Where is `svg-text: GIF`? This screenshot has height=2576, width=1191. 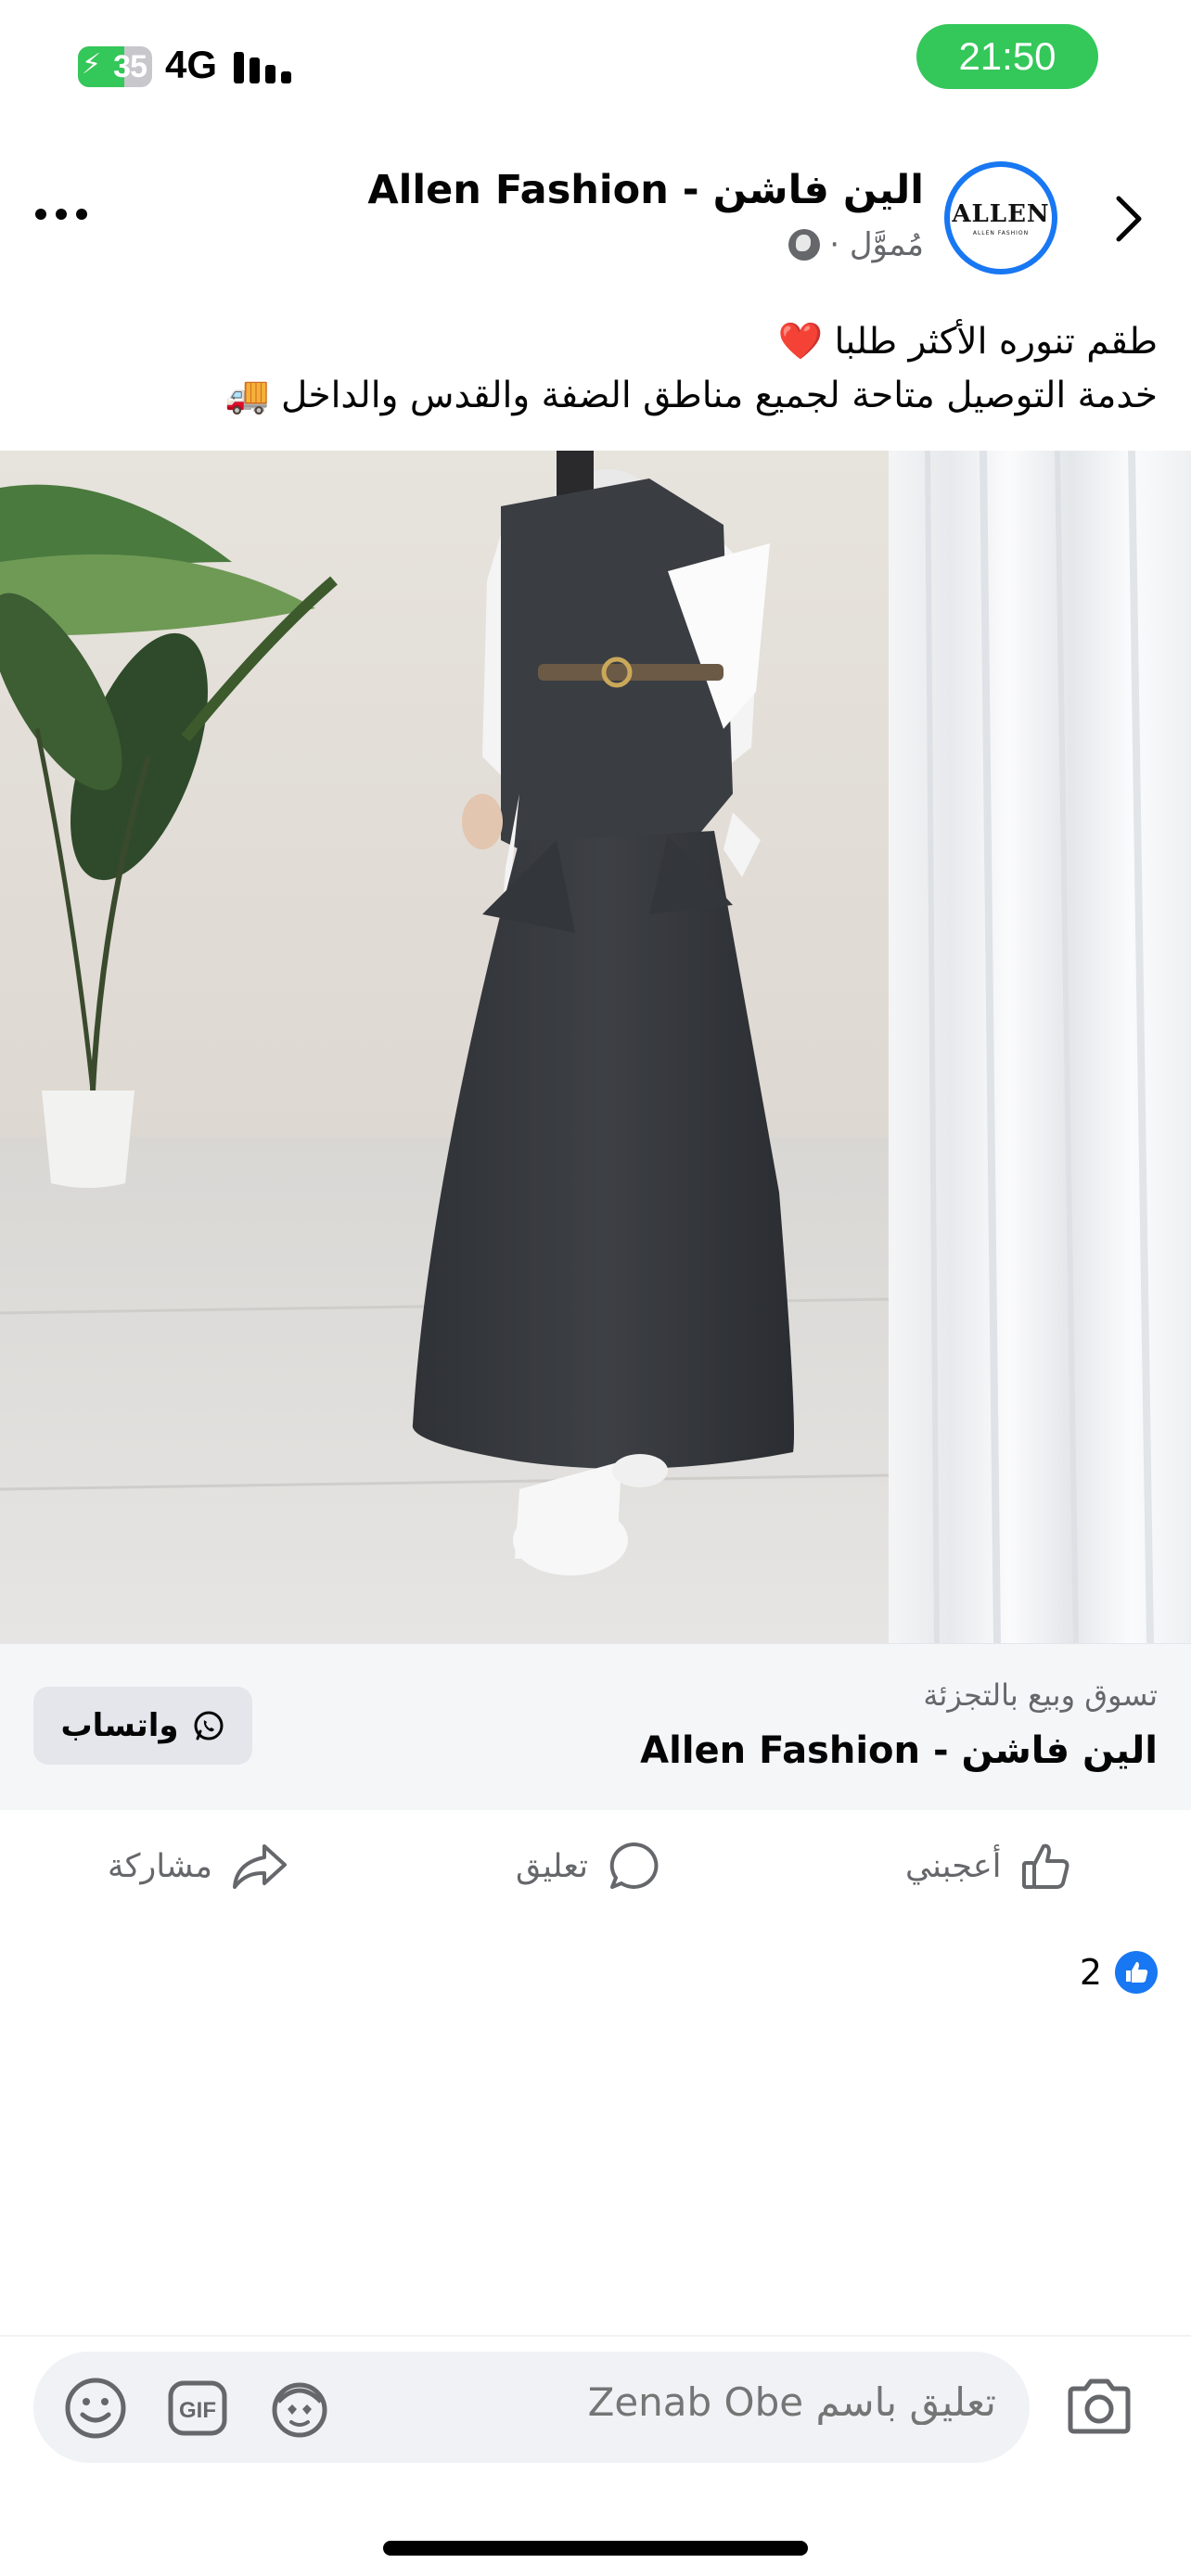 svg-text: GIF is located at coordinates (197, 2410).